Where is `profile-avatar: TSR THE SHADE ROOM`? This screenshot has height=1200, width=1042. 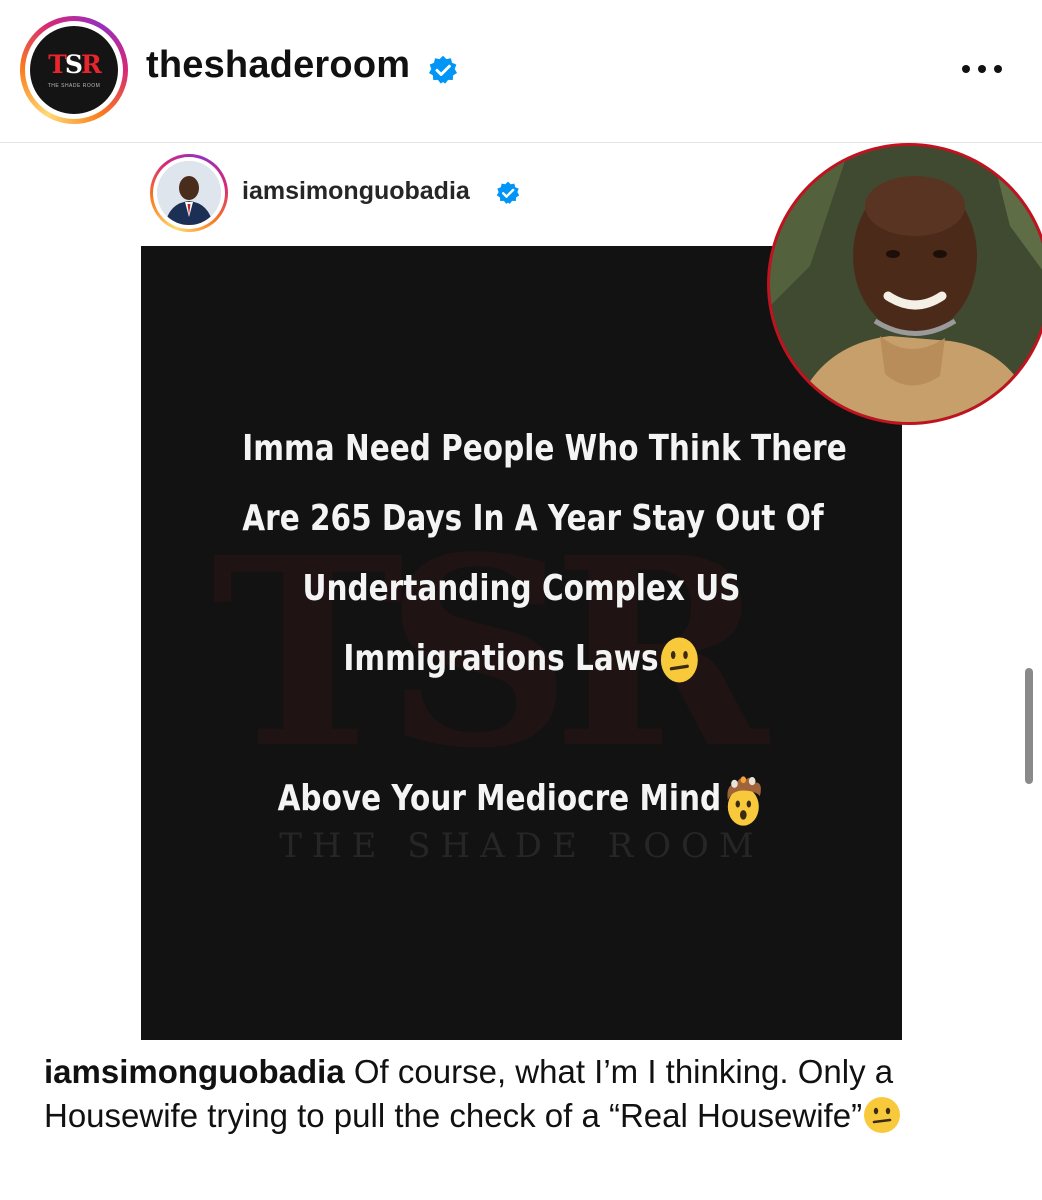
profile-avatar: TSR THE SHADE ROOM is located at coordinates (74, 70).